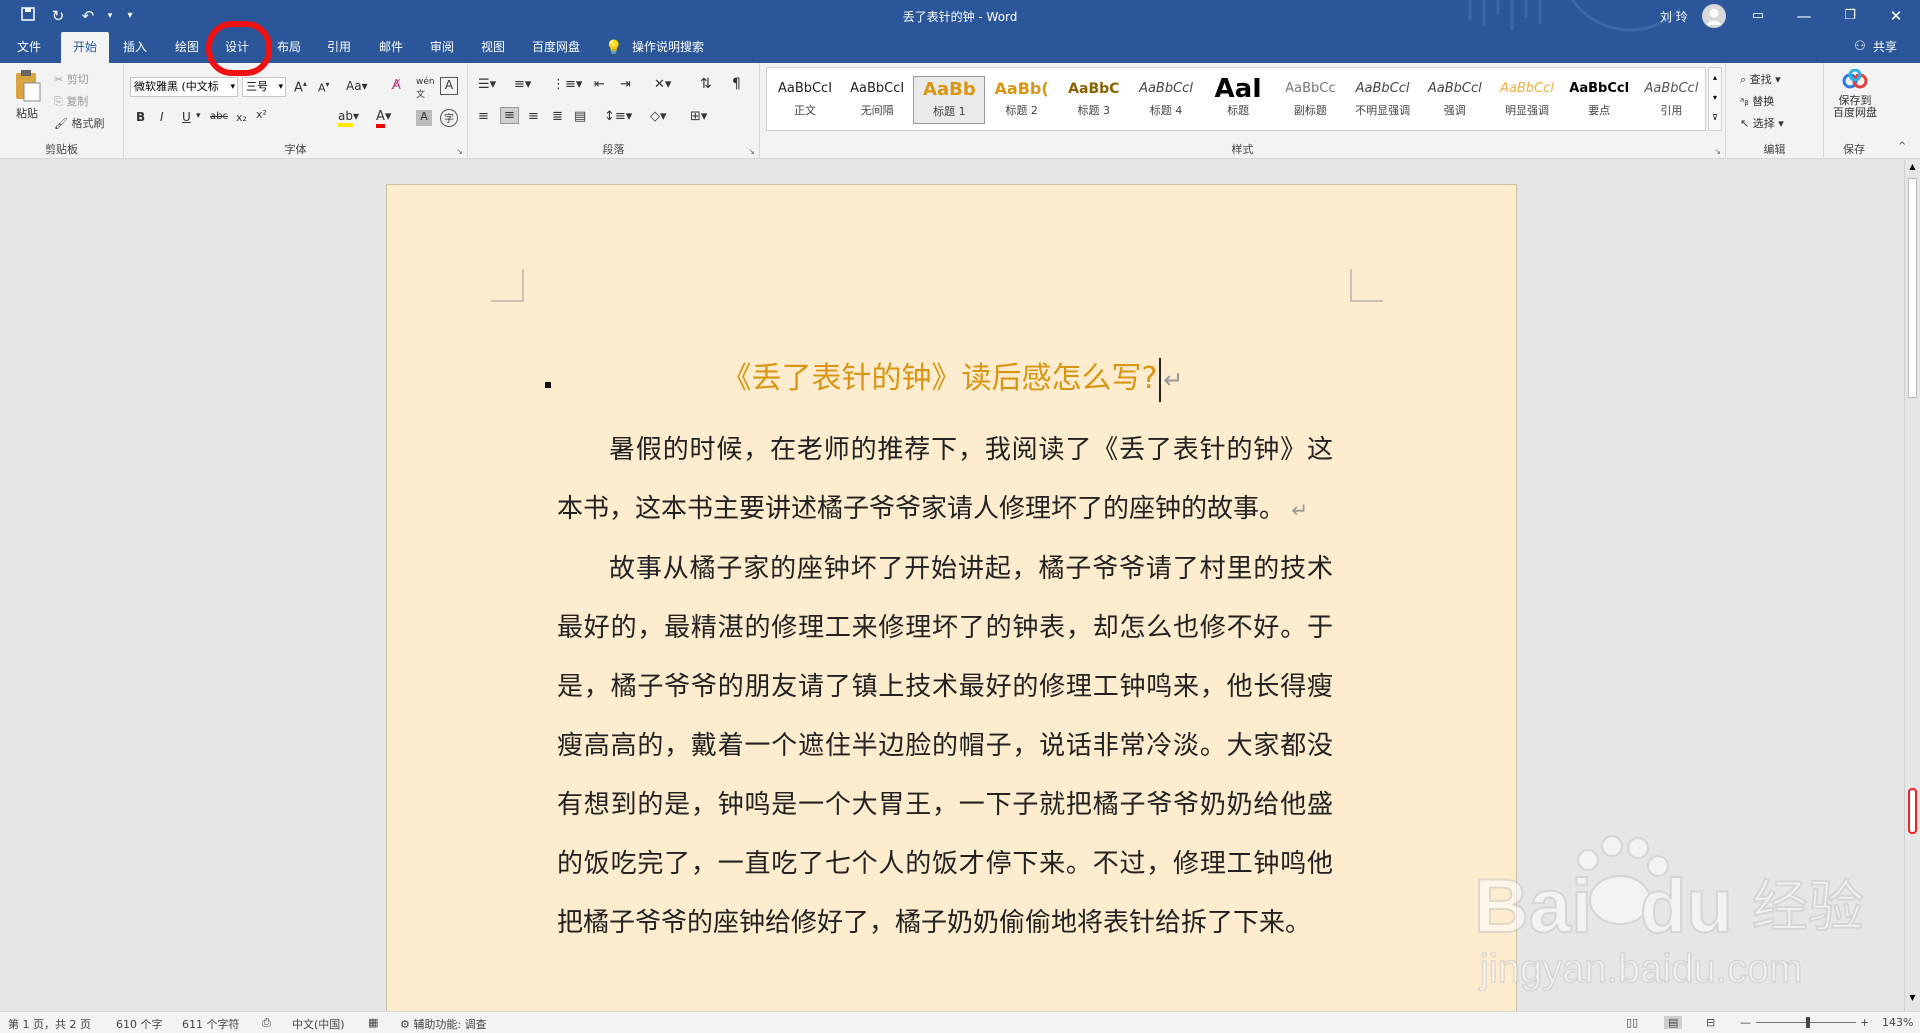  What do you see at coordinates (1455, 100) in the screenshot?
I see `style-item: AaBbCcl 强调` at bounding box center [1455, 100].